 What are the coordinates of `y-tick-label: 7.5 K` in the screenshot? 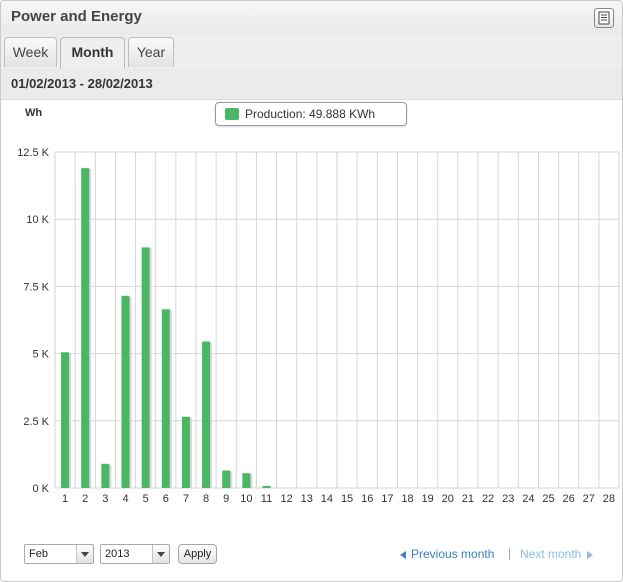 It's located at (36, 287).